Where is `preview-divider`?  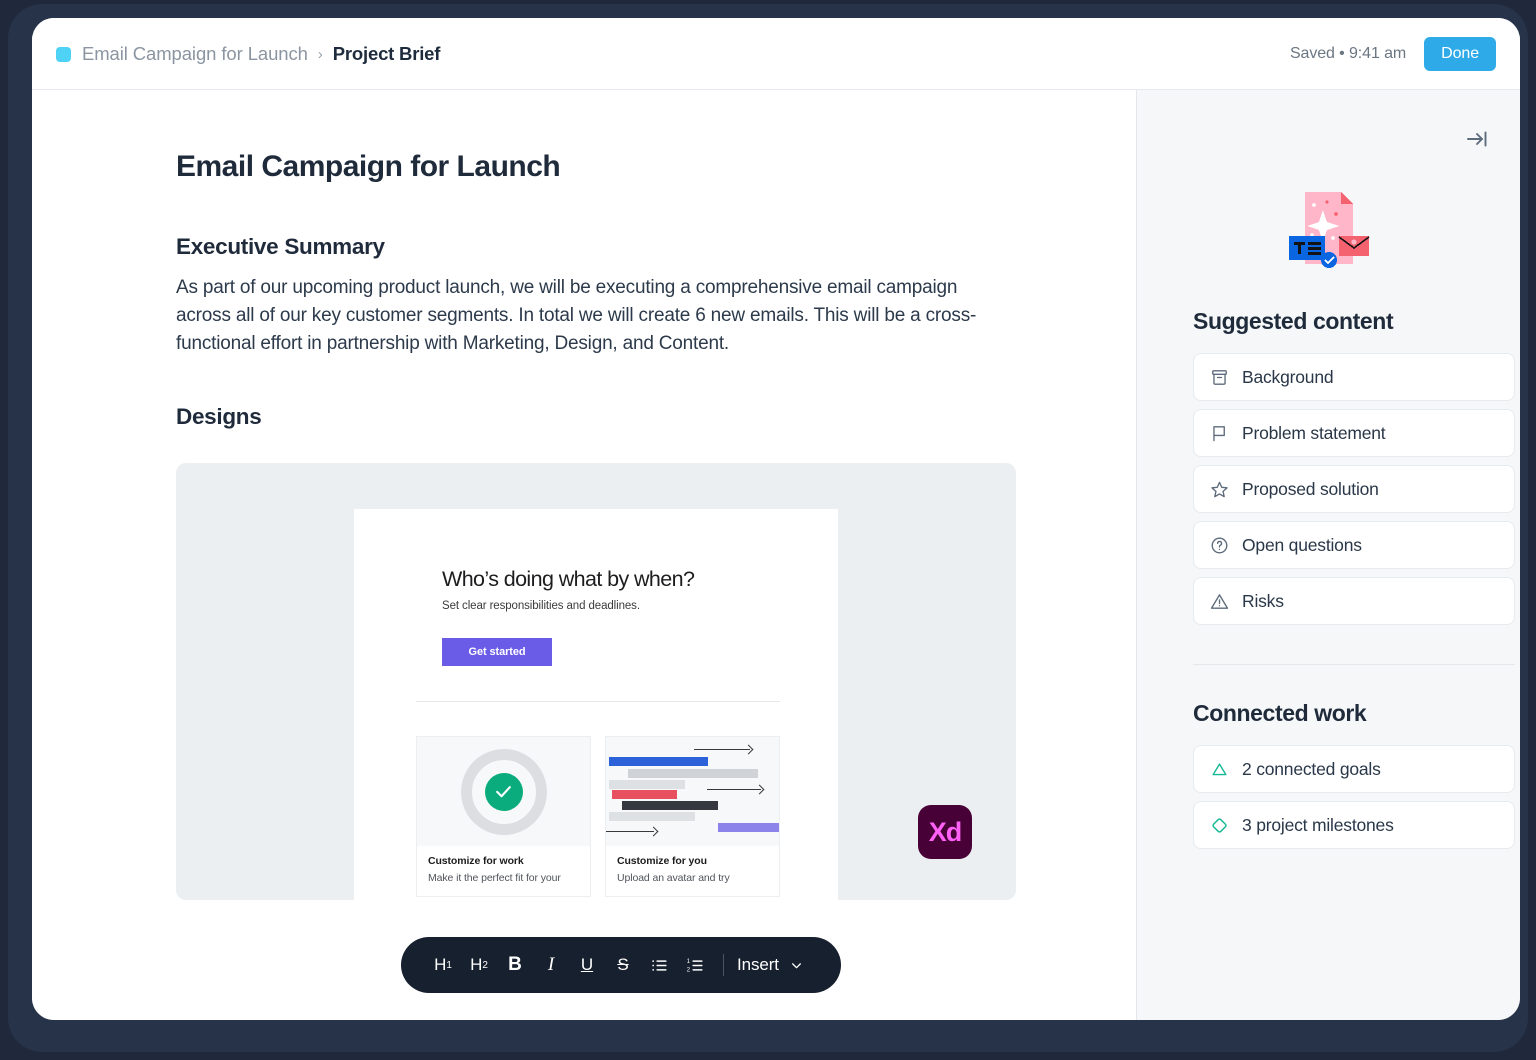 preview-divider is located at coordinates (598, 701).